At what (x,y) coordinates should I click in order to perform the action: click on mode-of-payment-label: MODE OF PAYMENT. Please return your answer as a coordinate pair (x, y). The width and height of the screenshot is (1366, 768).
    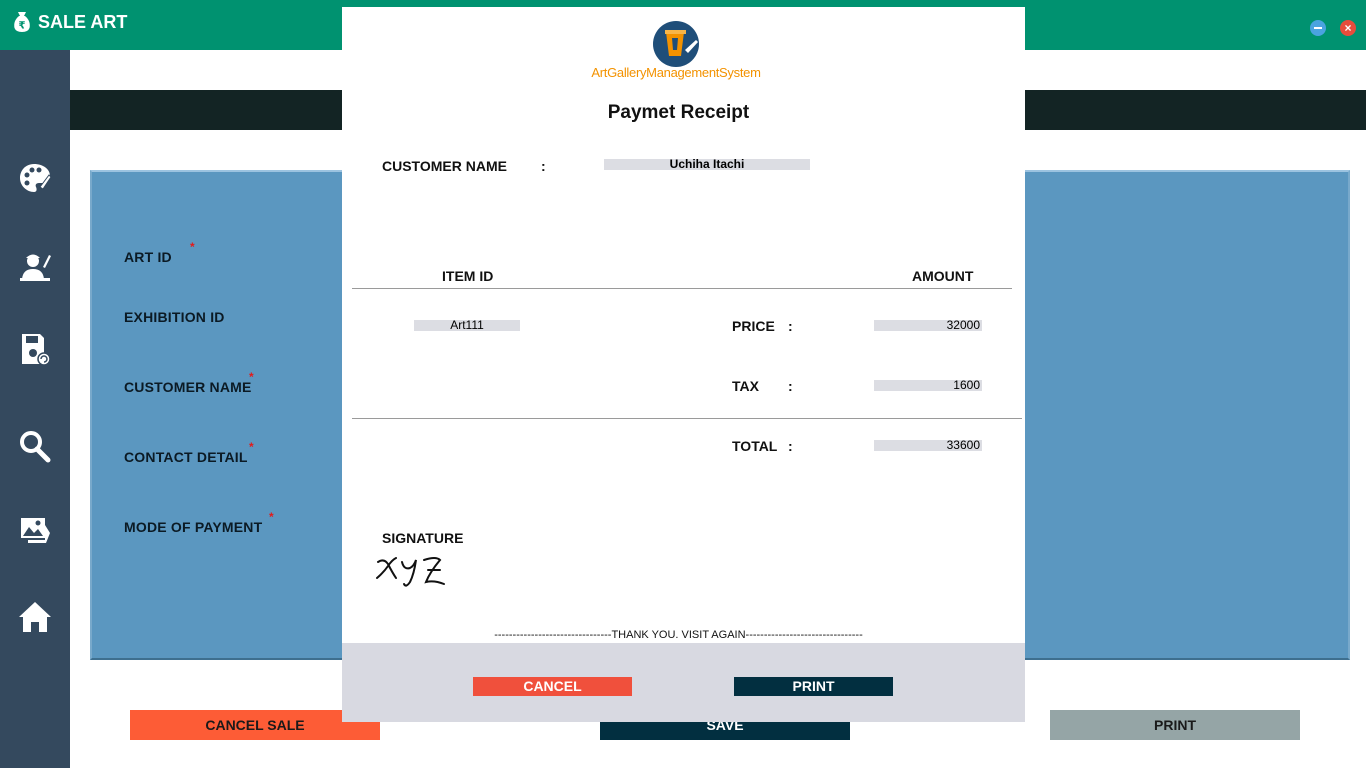
    Looking at the image, I should click on (193, 527).